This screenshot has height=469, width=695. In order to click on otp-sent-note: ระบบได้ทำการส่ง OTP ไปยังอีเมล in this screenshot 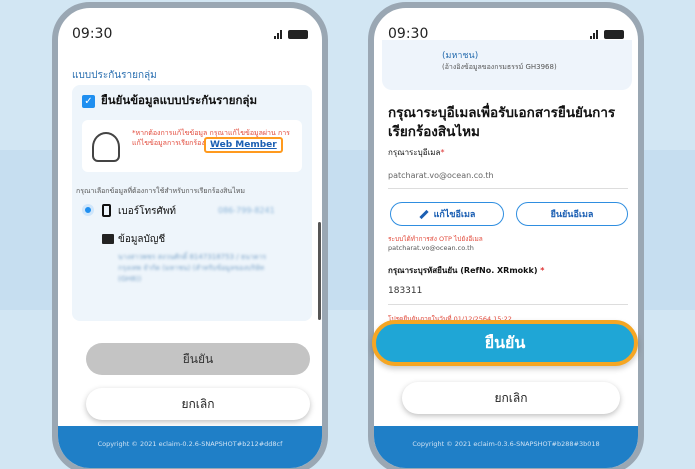, I will do `click(435, 239)`.